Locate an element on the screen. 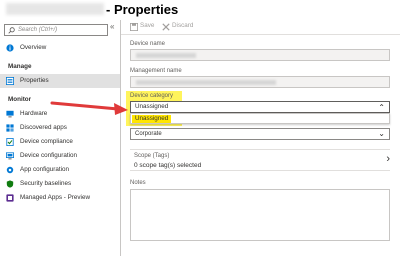  security-icon is located at coordinates (10, 184).